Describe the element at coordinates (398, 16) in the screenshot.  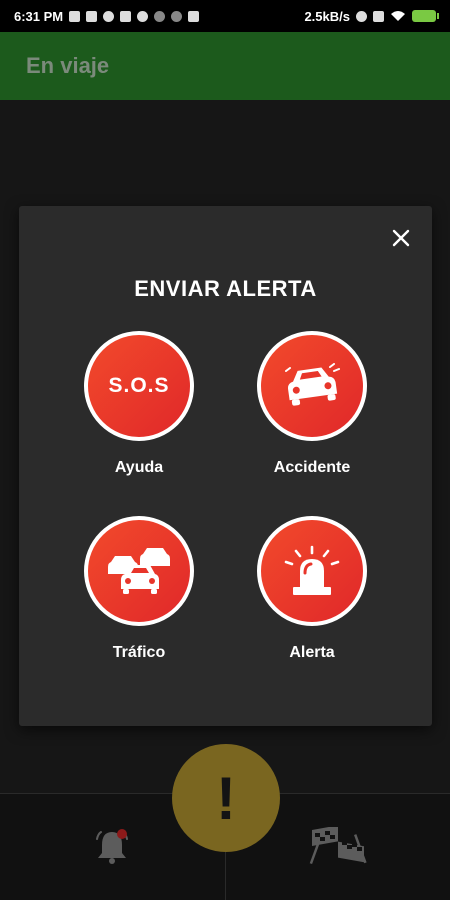
I see `wifi-icon` at that location.